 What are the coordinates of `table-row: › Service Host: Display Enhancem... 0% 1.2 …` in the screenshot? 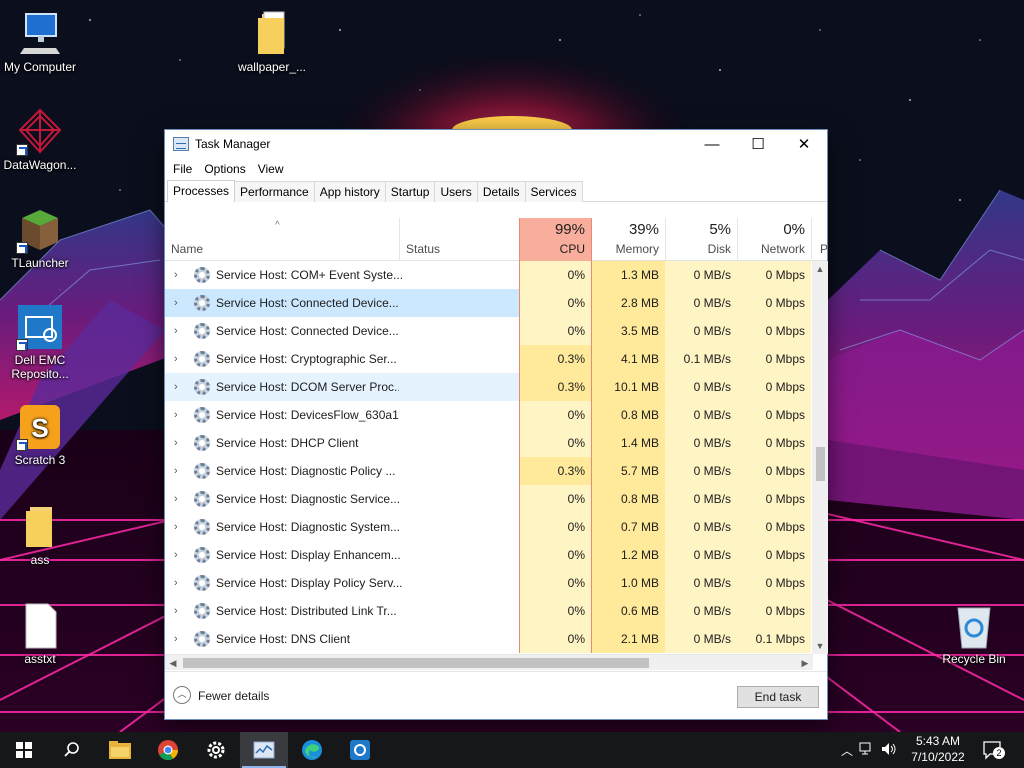 It's located at (489, 555).